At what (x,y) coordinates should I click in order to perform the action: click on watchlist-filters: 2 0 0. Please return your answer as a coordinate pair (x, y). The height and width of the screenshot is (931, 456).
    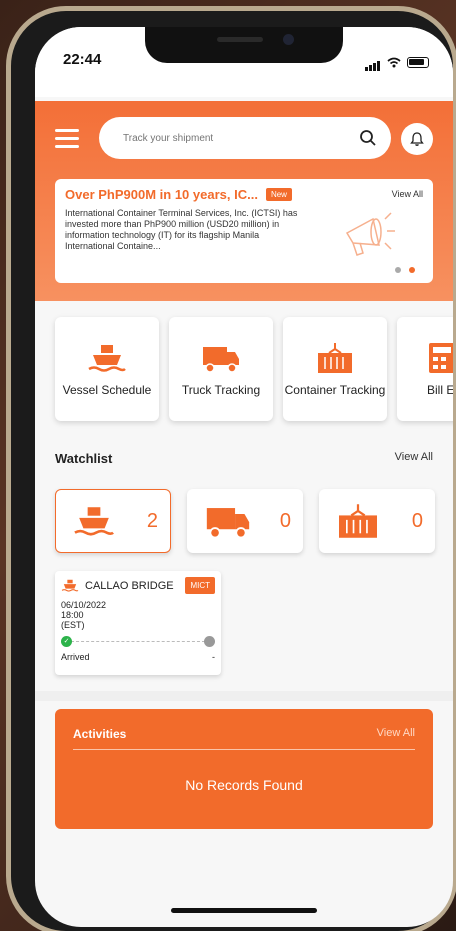
    Looking at the image, I should click on (245, 521).